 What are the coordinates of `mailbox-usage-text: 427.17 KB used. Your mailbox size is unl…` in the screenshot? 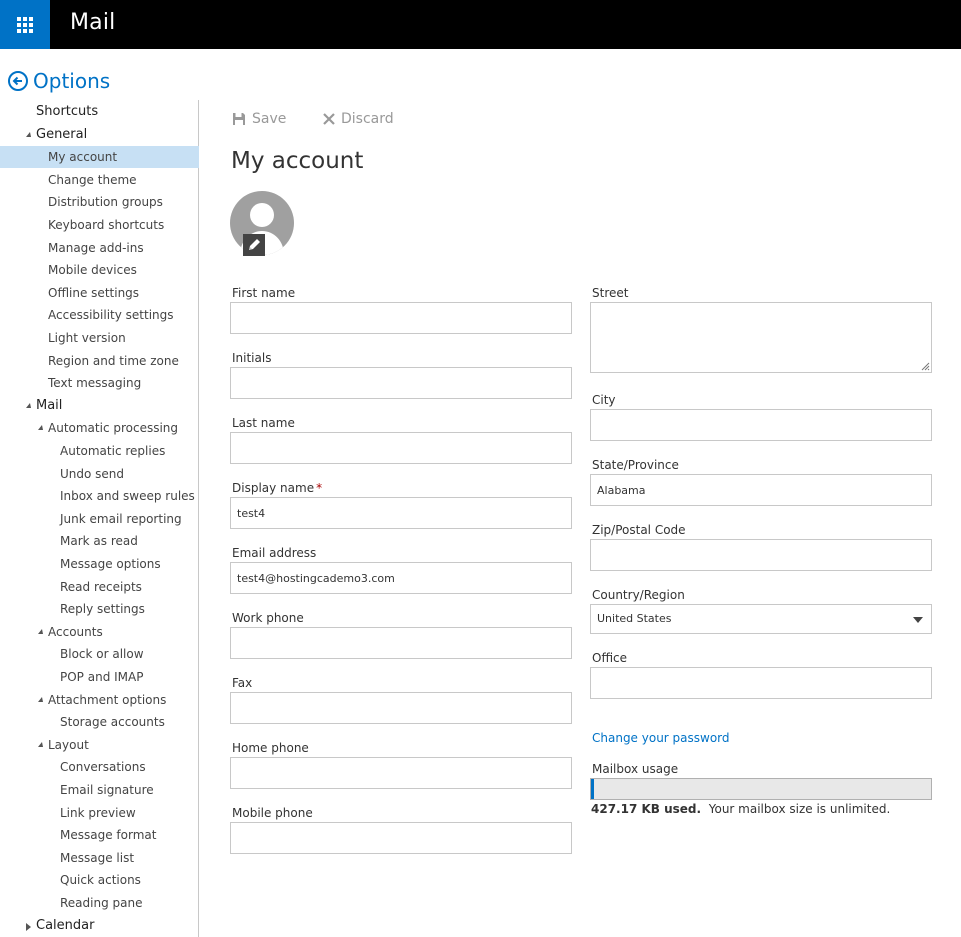 It's located at (740, 809).